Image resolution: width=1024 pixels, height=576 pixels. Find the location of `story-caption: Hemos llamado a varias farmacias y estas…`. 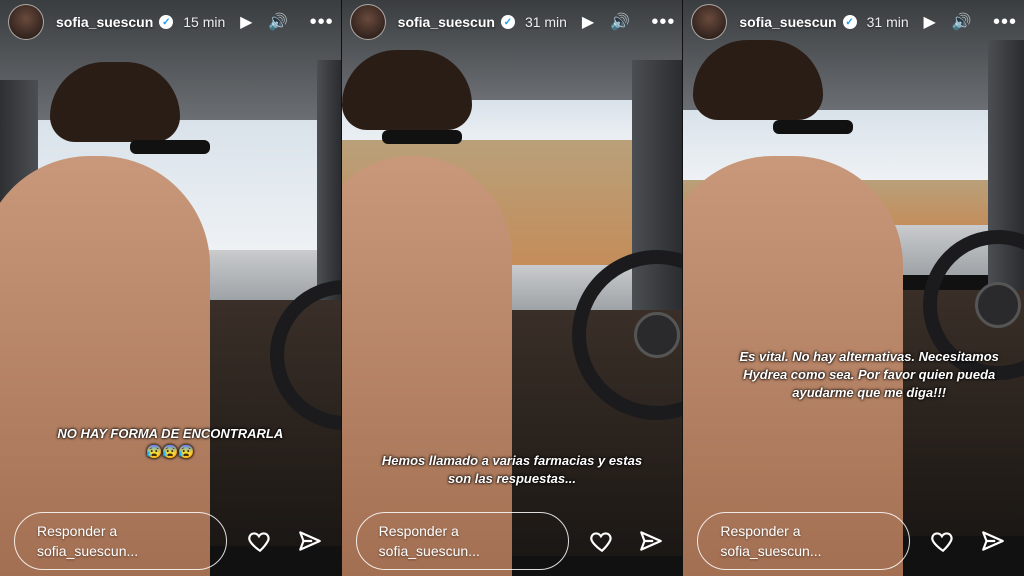

story-caption: Hemos llamado a varias farmacias y estas… is located at coordinates (512, 470).